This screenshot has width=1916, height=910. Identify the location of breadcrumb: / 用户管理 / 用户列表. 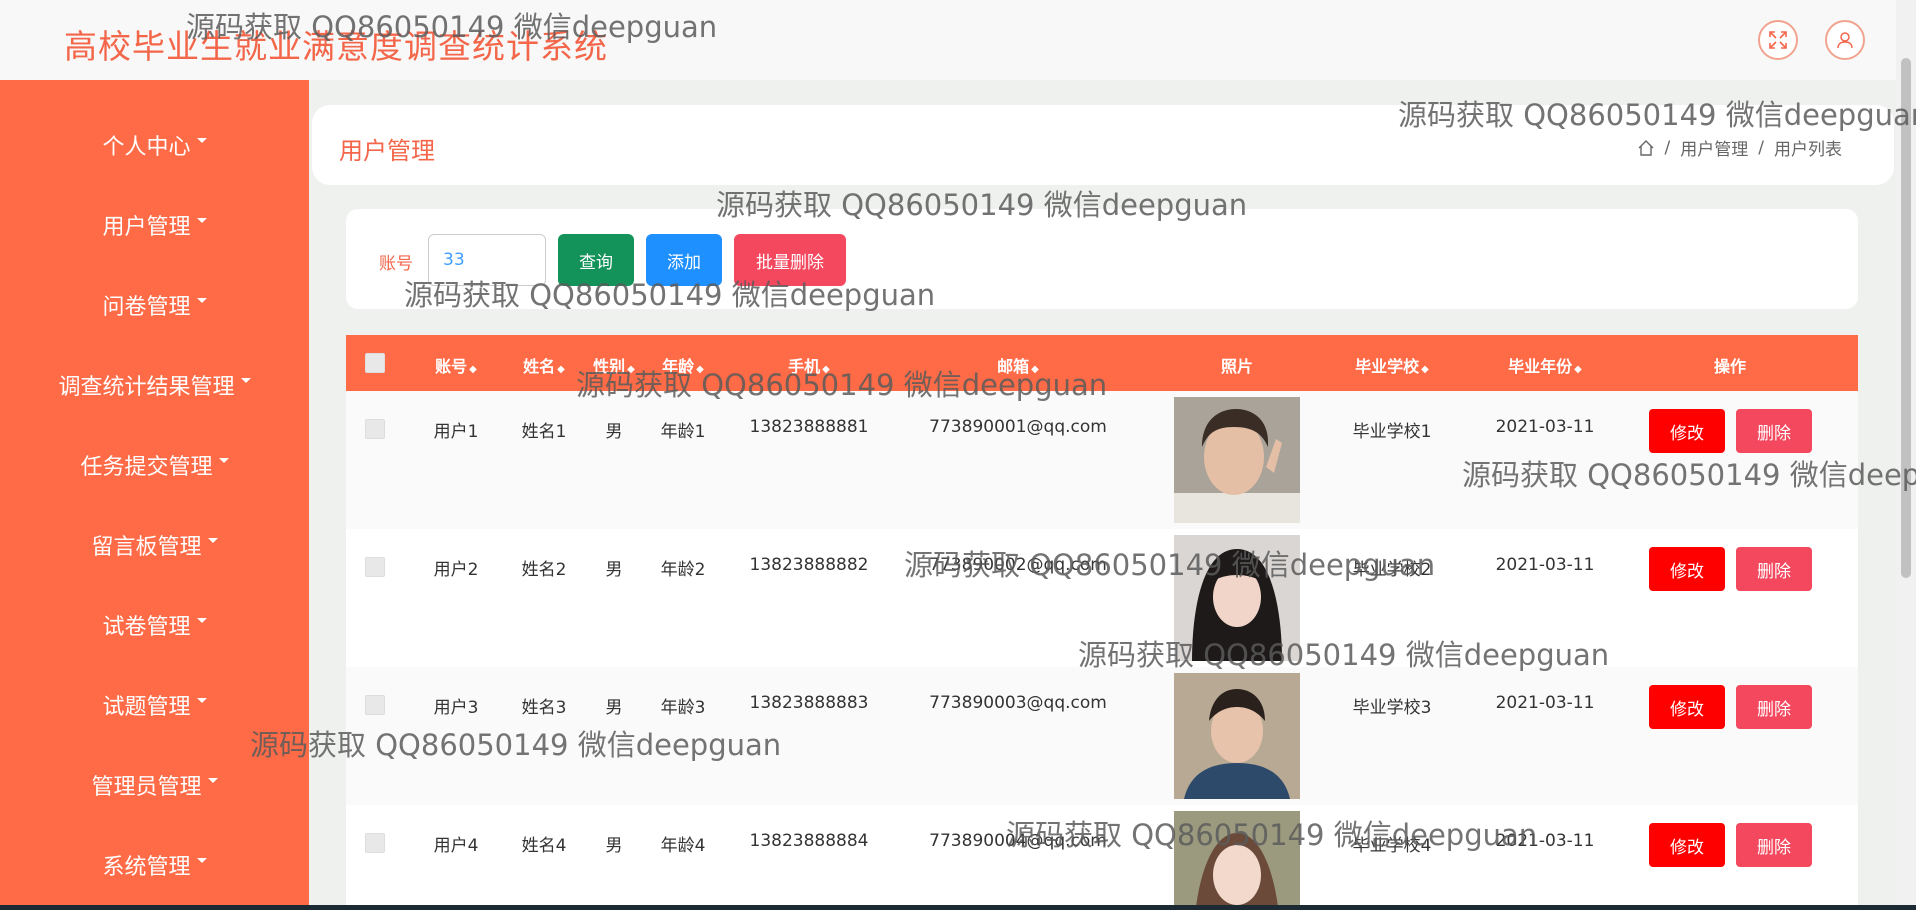
(1739, 147).